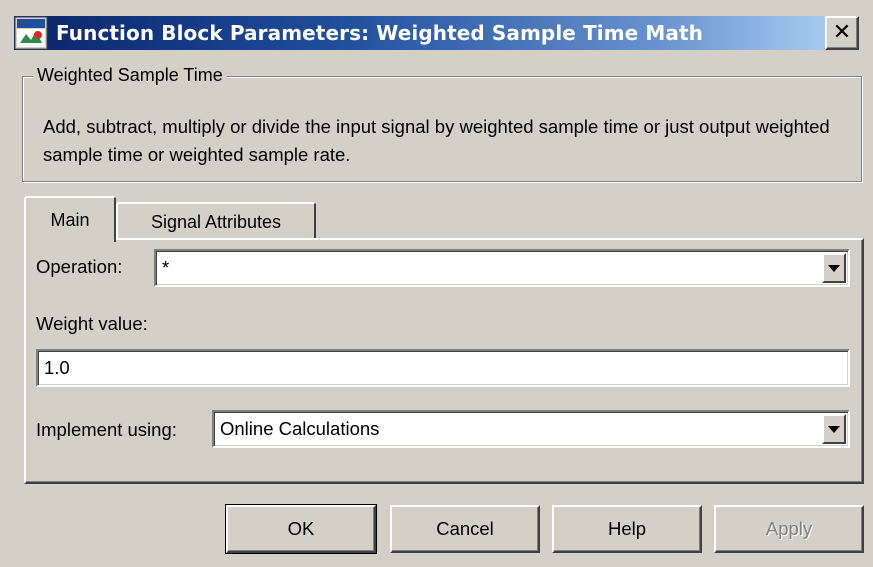 The height and width of the screenshot is (567, 873). What do you see at coordinates (106, 429) in the screenshot?
I see `implement-using-label: Implement using:` at bounding box center [106, 429].